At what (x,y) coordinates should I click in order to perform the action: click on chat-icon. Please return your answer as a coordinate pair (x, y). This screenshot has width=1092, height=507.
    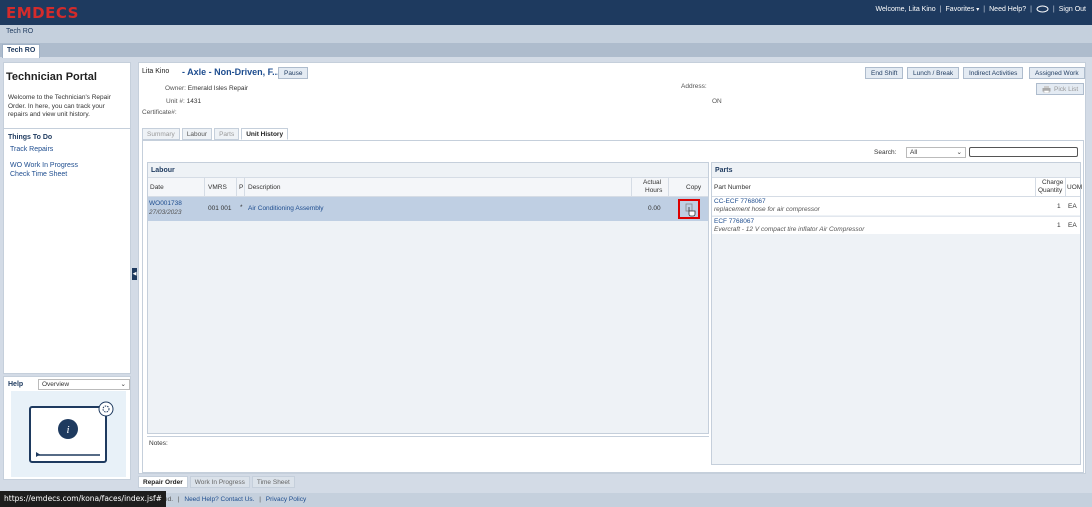
    Looking at the image, I should click on (1042, 9).